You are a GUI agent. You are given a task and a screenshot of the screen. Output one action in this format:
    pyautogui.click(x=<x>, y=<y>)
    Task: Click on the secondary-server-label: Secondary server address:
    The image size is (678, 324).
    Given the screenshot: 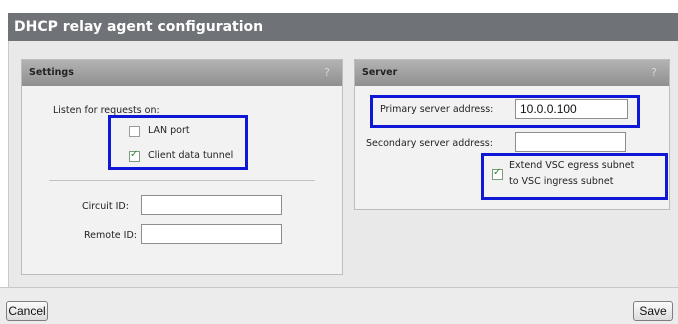 What is the action you would take?
    pyautogui.click(x=429, y=143)
    